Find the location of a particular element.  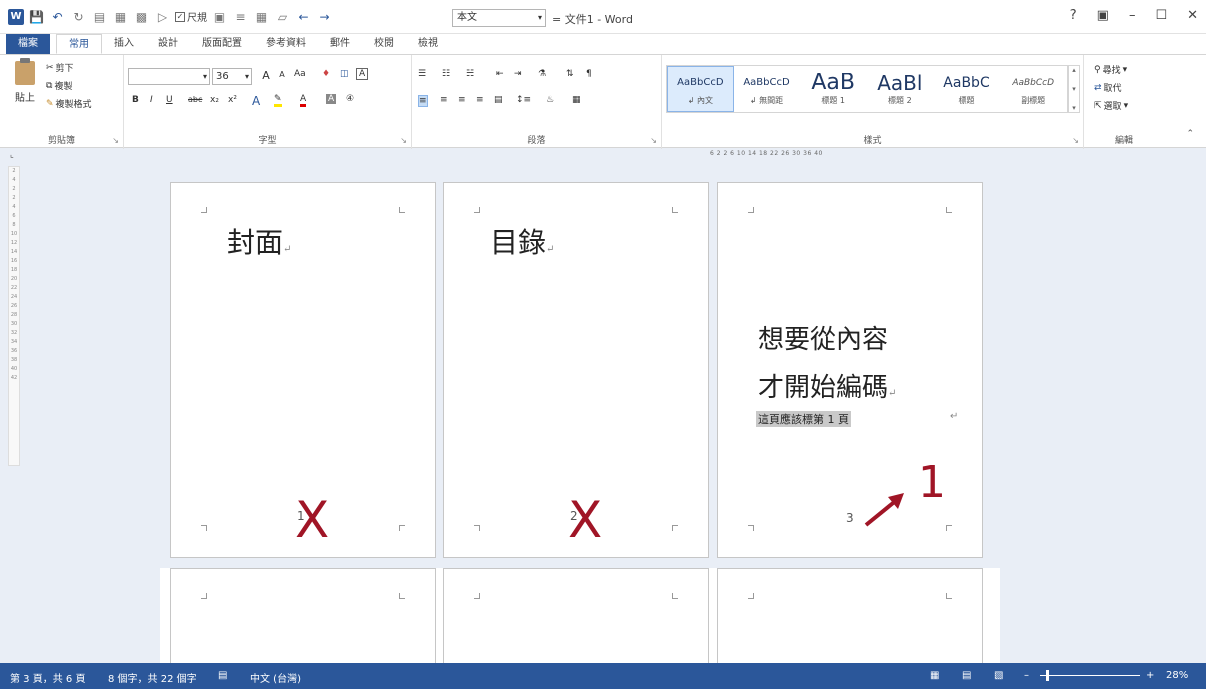

tab-layout: 版面配置 is located at coordinates (222, 44).